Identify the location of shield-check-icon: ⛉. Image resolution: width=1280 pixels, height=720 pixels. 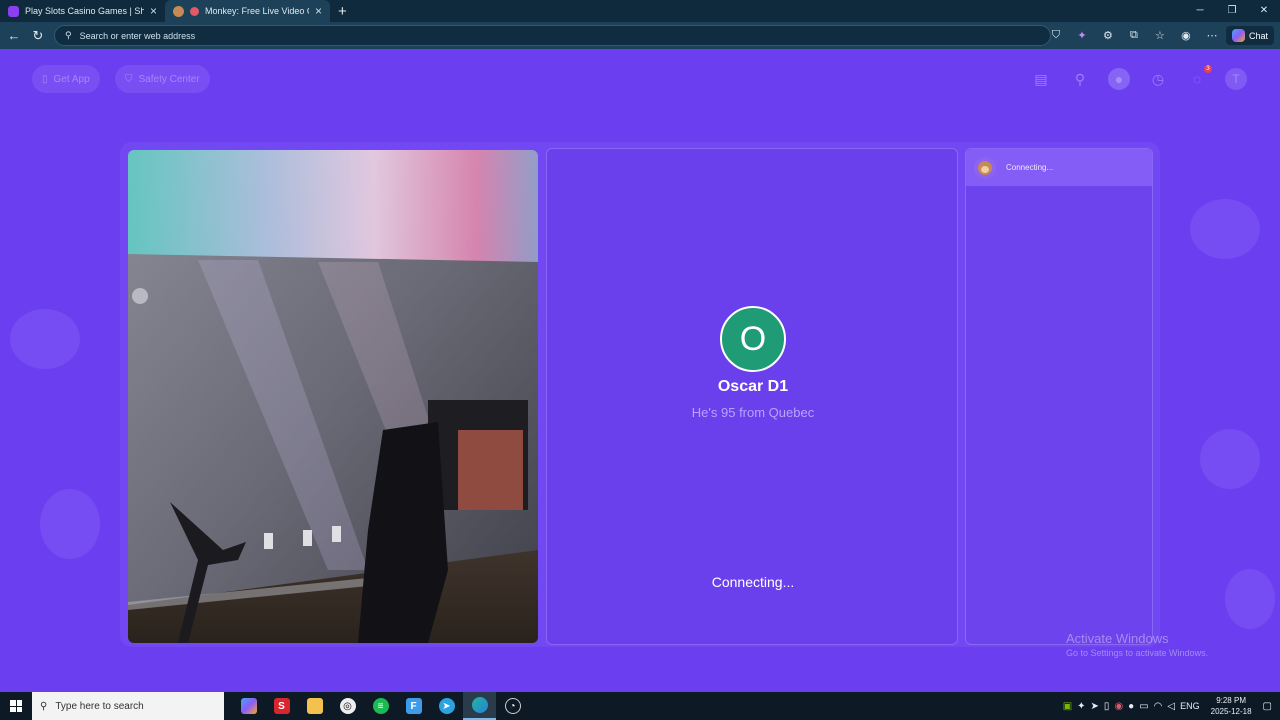
(129, 79).